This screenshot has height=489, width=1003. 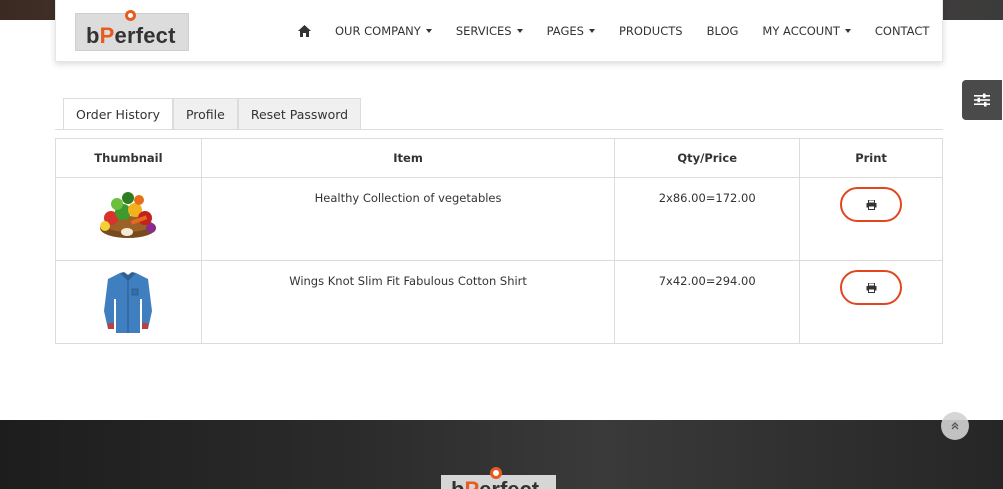 I want to click on qty-price: 2x86.00=172.00, so click(x=707, y=219).